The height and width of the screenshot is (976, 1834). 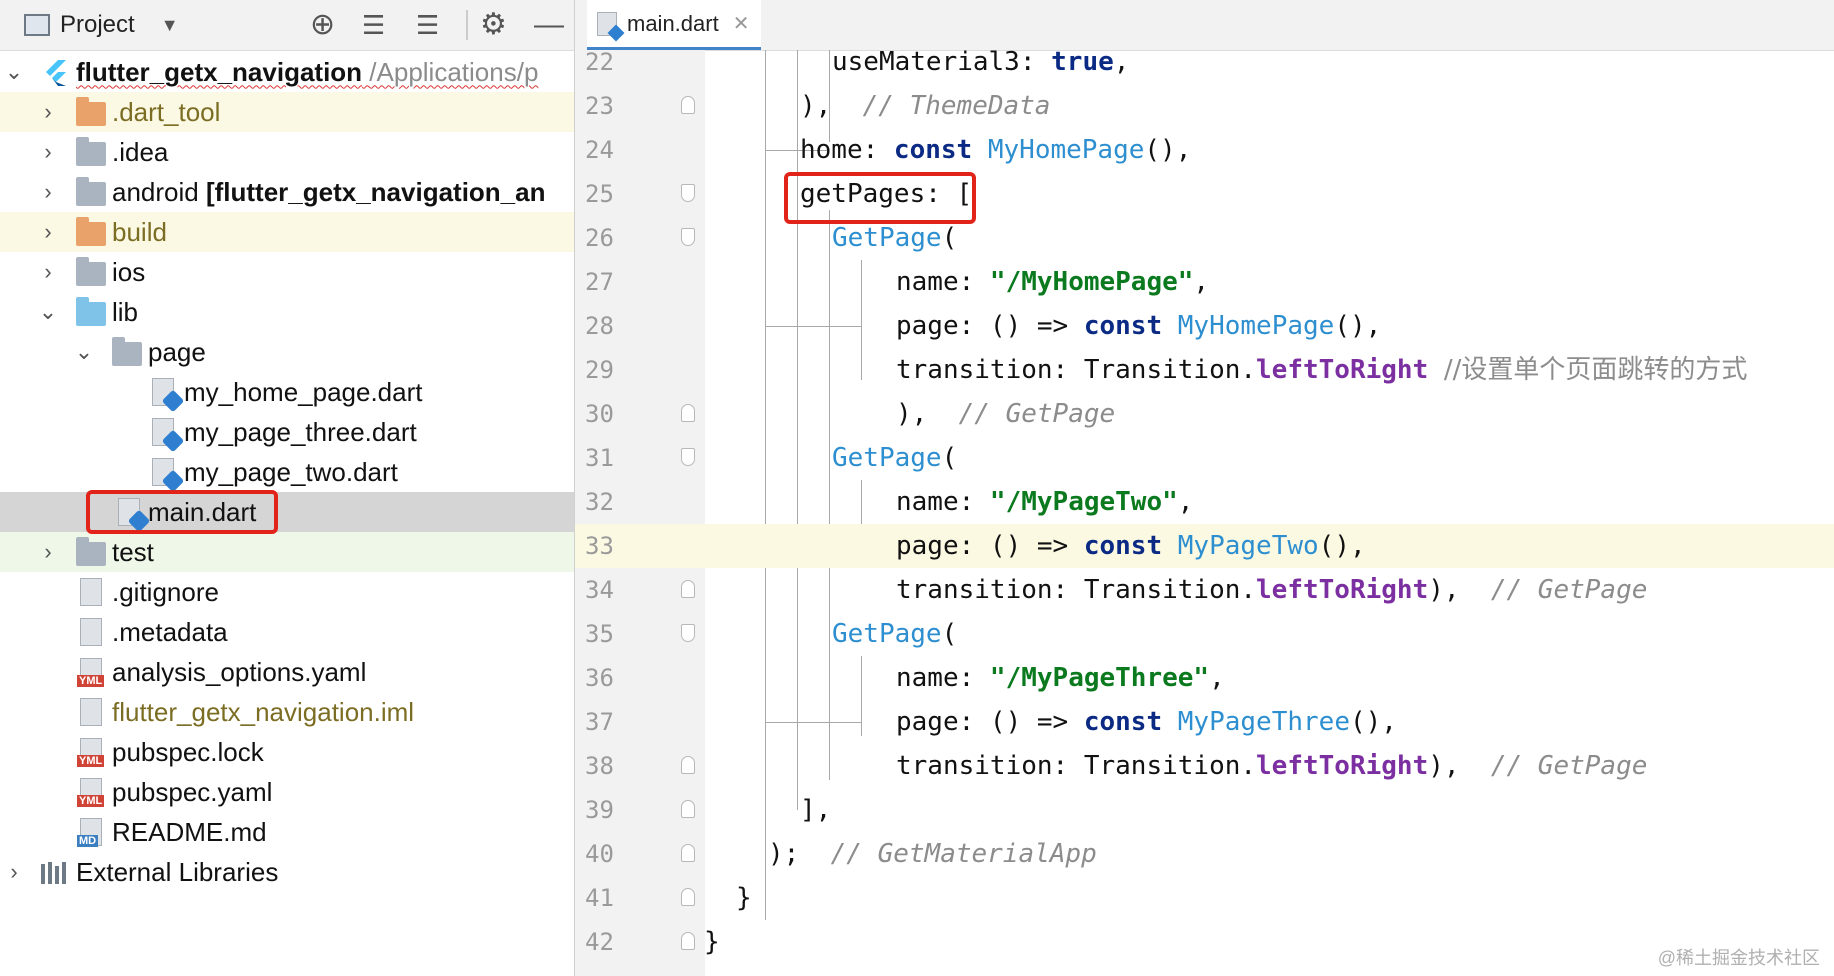 I want to click on tree-item-dart-tool: › .dart_tool, so click(x=287, y=112).